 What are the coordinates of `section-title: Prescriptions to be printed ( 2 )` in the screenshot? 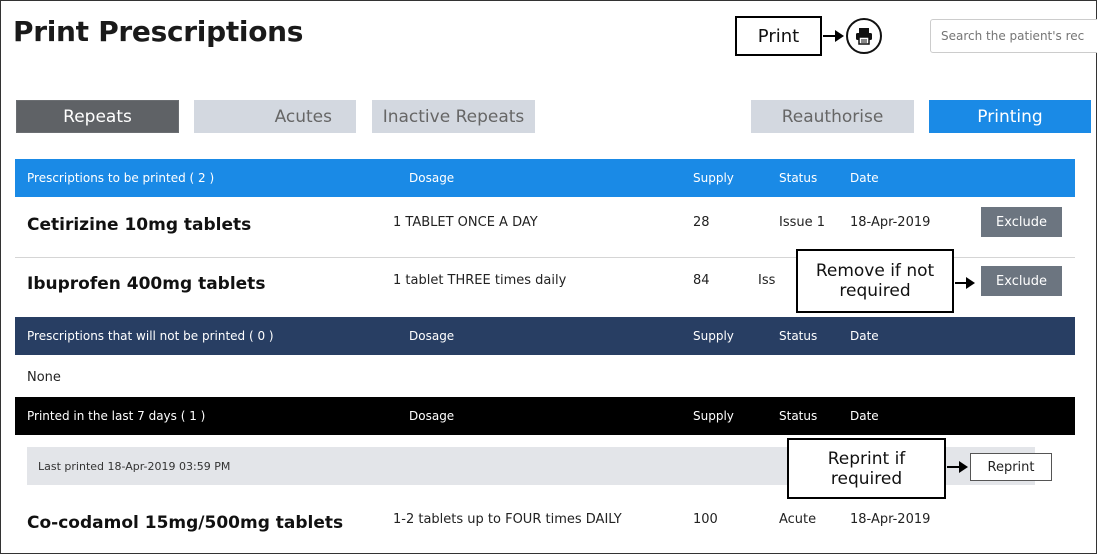 It's located at (121, 178).